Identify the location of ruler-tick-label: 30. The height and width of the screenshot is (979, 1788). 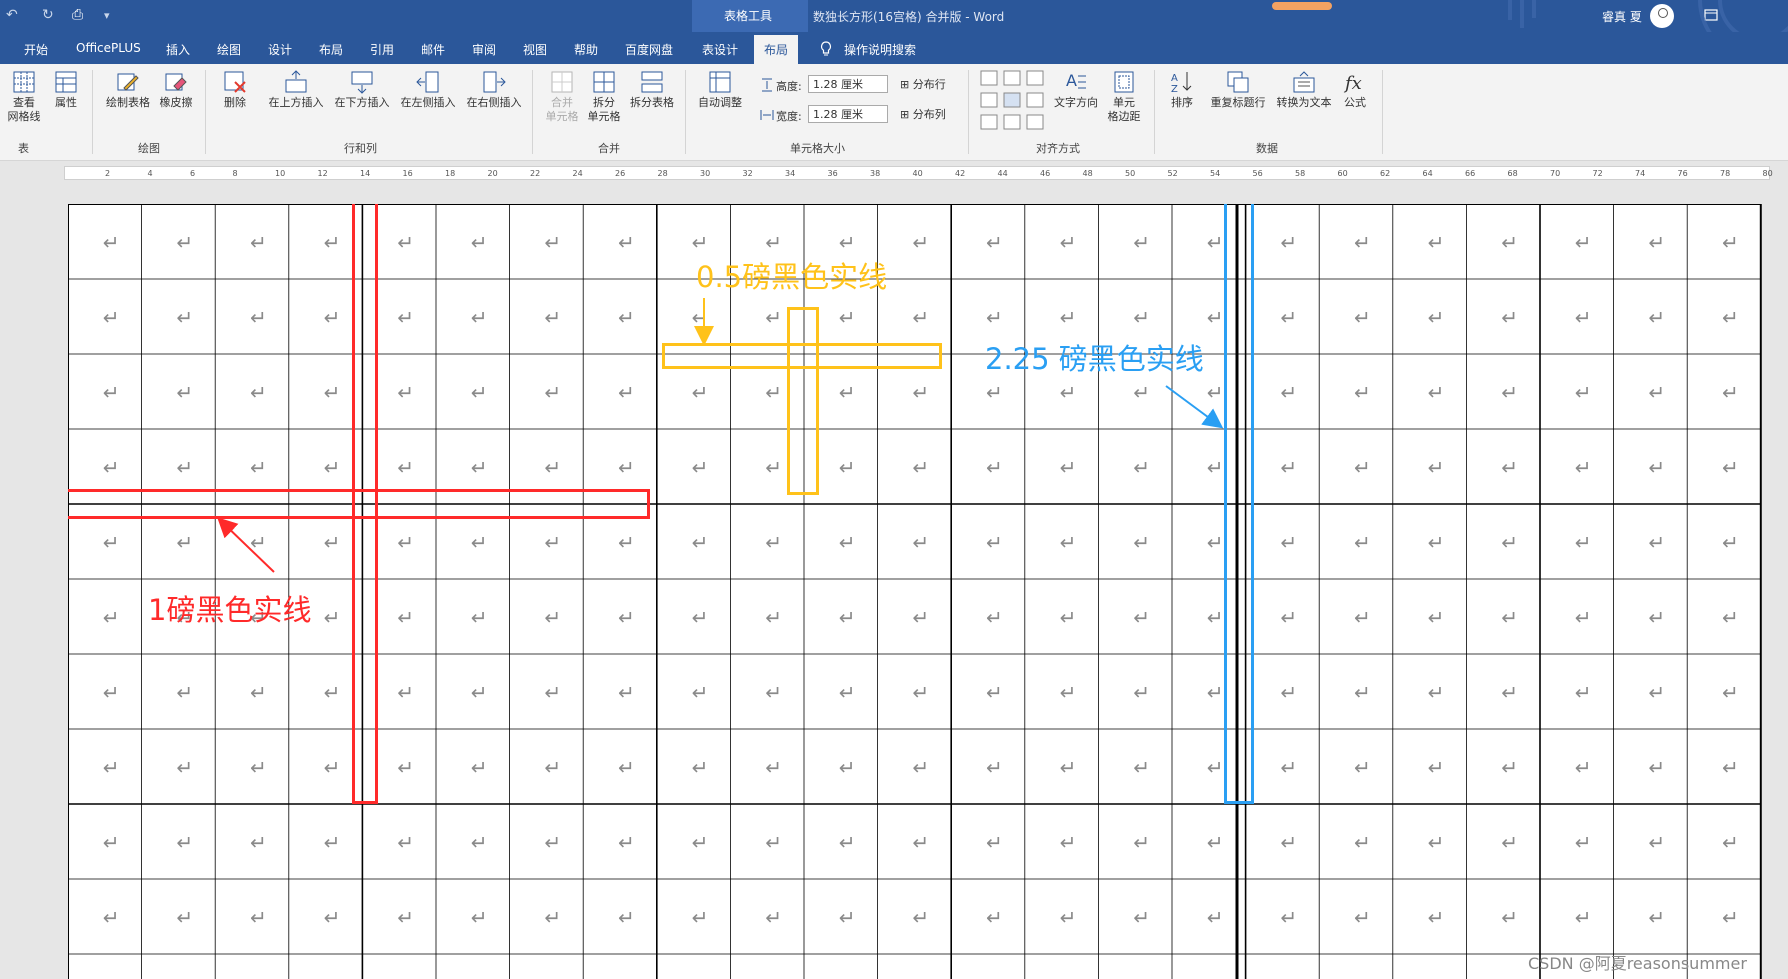
(705, 173).